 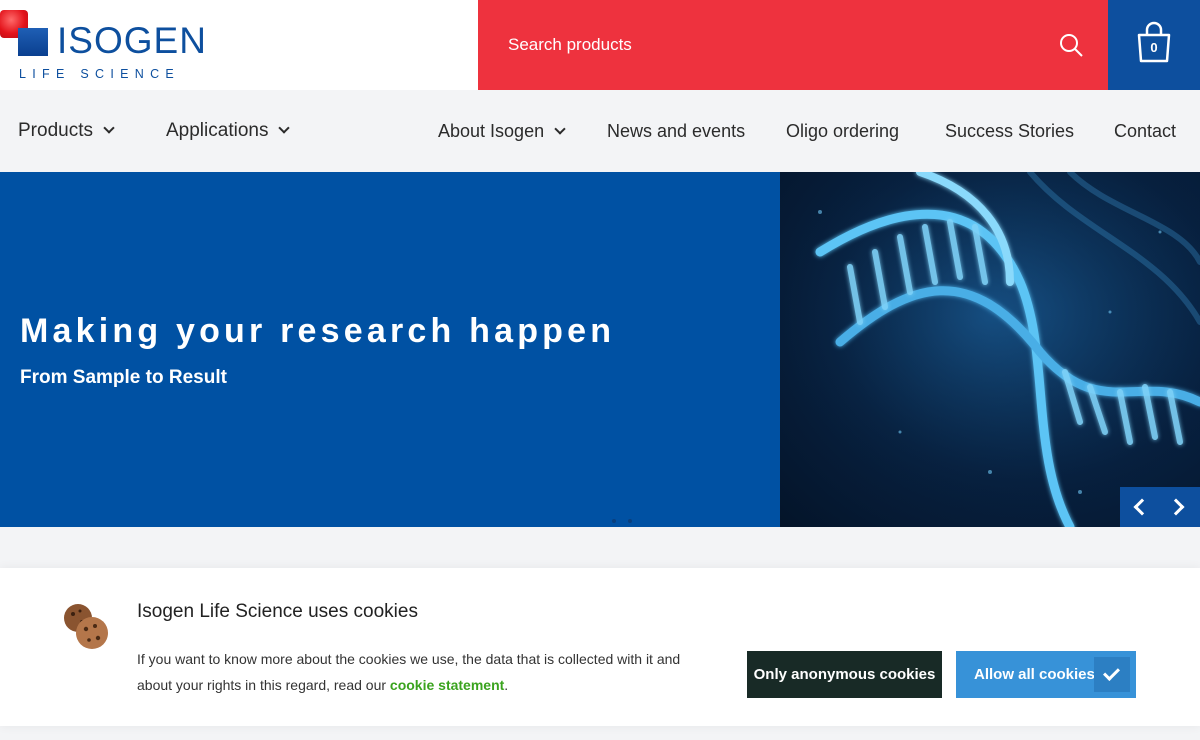 I want to click on nav-success: Success Stories, so click(x=1009, y=131).